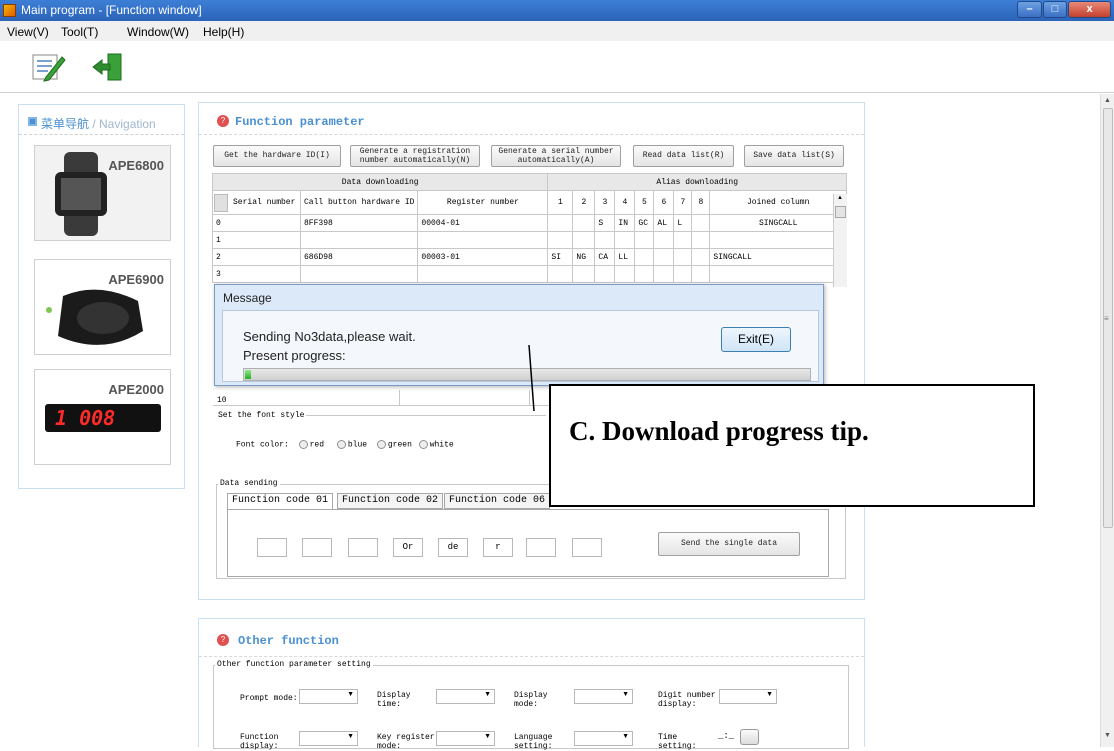  What do you see at coordinates (390, 501) in the screenshot?
I see `tab-function-code-02: Function code 02` at bounding box center [390, 501].